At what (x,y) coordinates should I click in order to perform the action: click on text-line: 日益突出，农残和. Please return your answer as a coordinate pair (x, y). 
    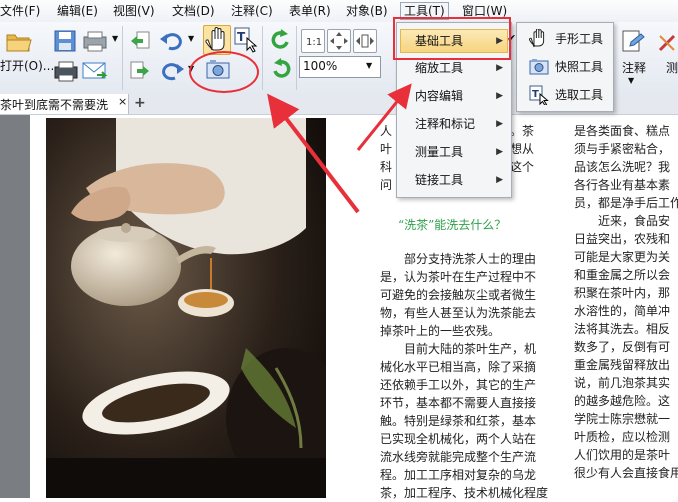
    Looking at the image, I should click on (622, 239).